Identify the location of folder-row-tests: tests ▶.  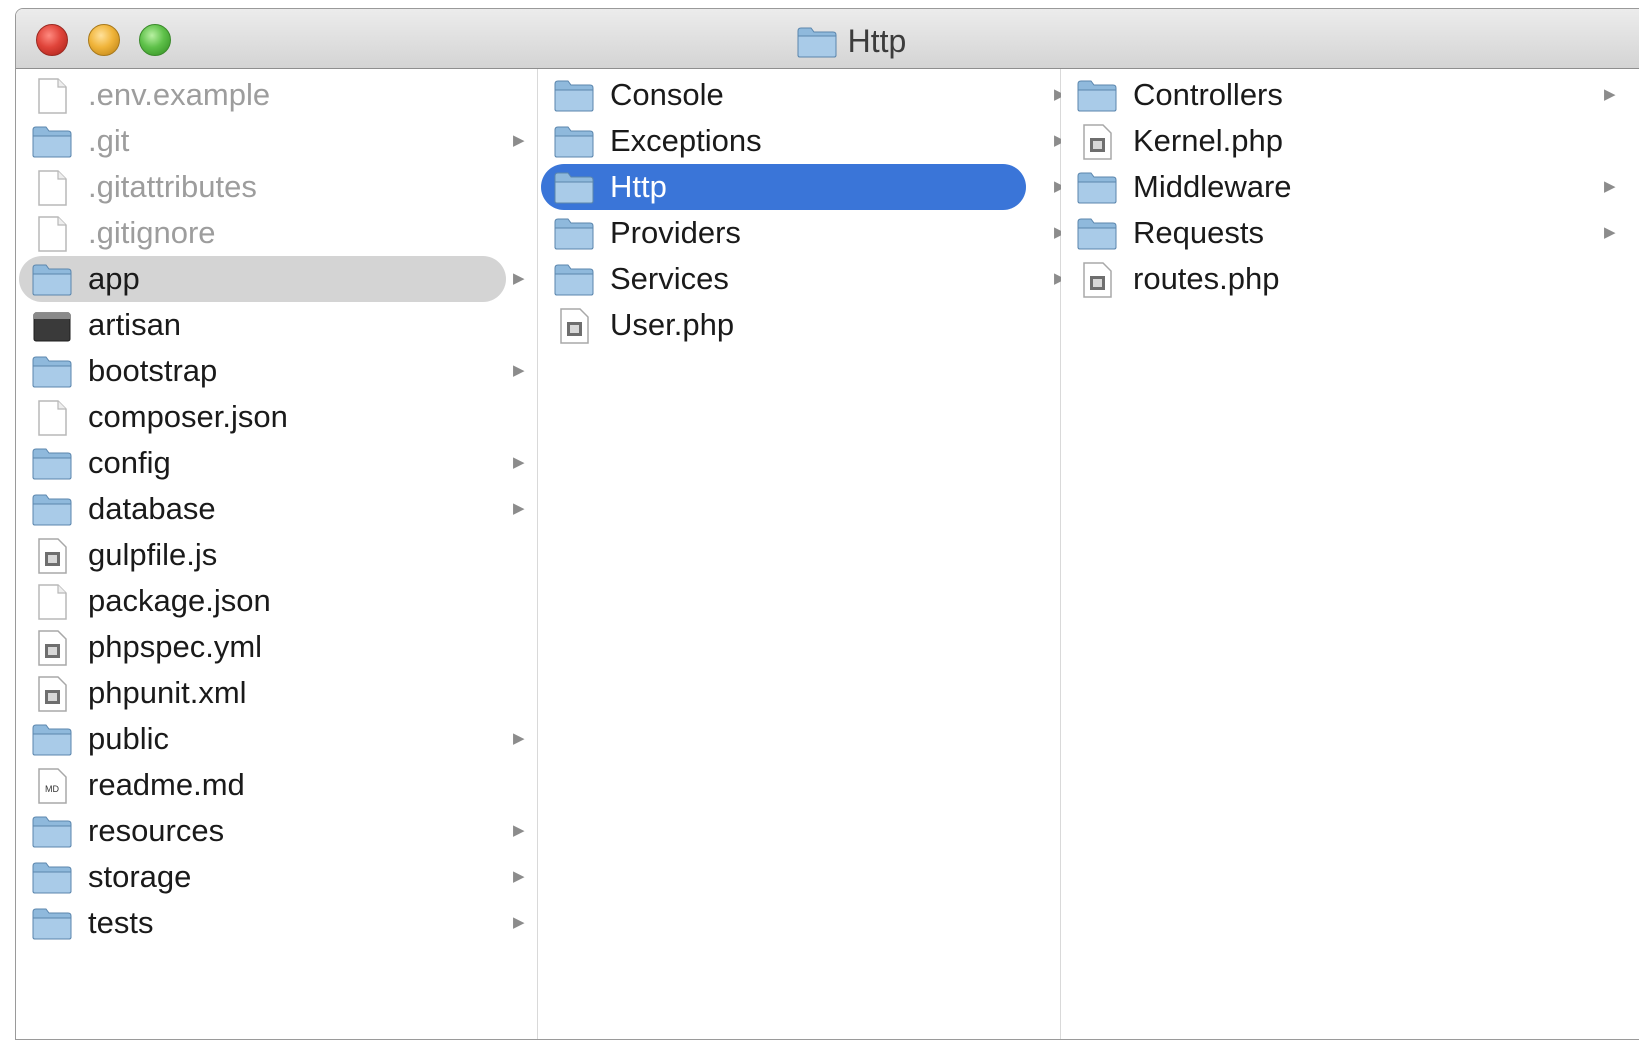
(272, 923).